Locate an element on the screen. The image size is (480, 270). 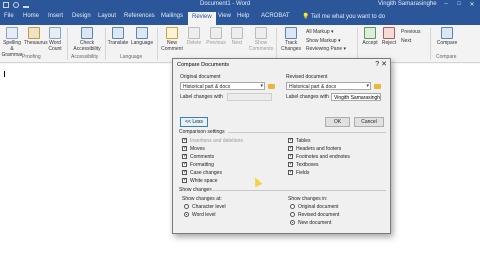
radio-label: Word level is located at coordinates (204, 215).